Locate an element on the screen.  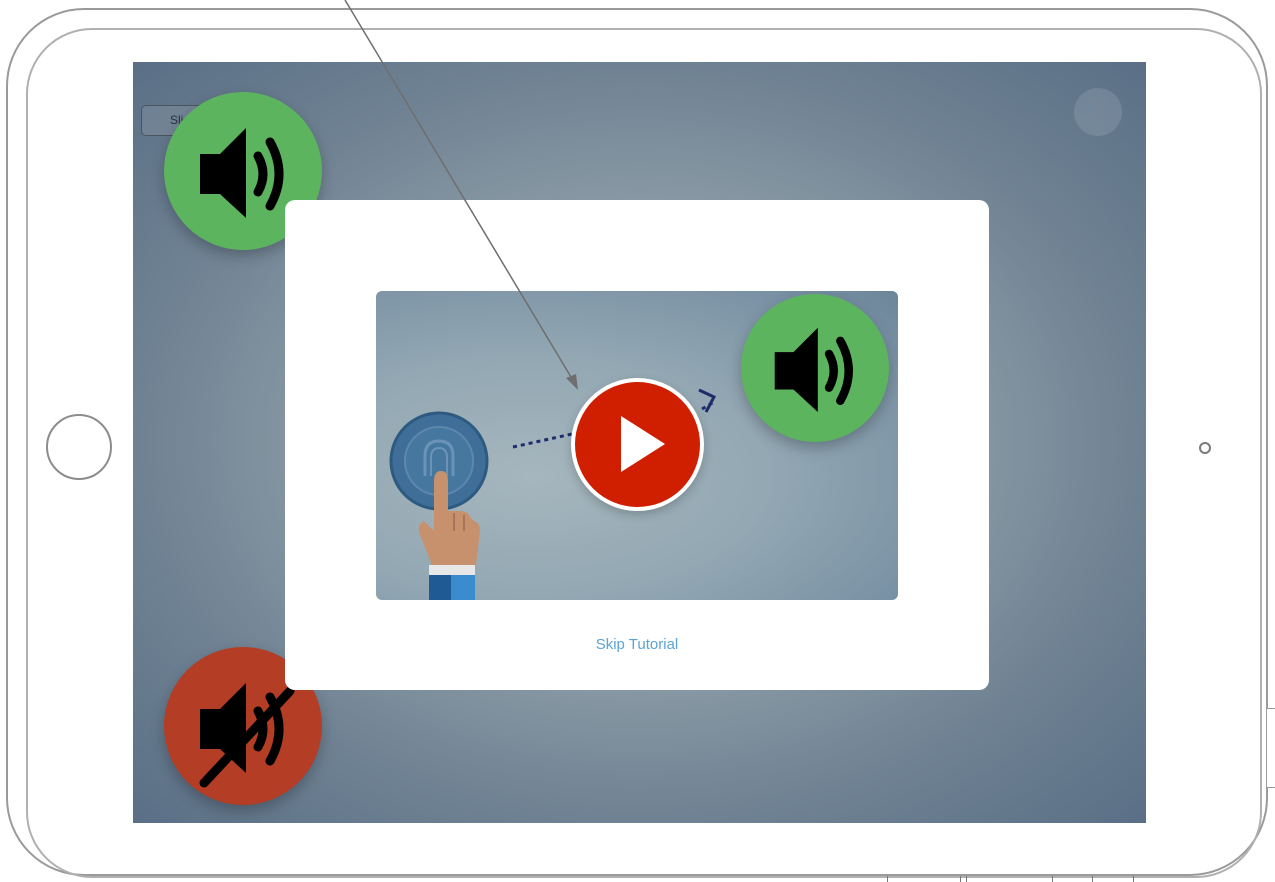
tutorial-sound-on-illustration is located at coordinates (815, 368).